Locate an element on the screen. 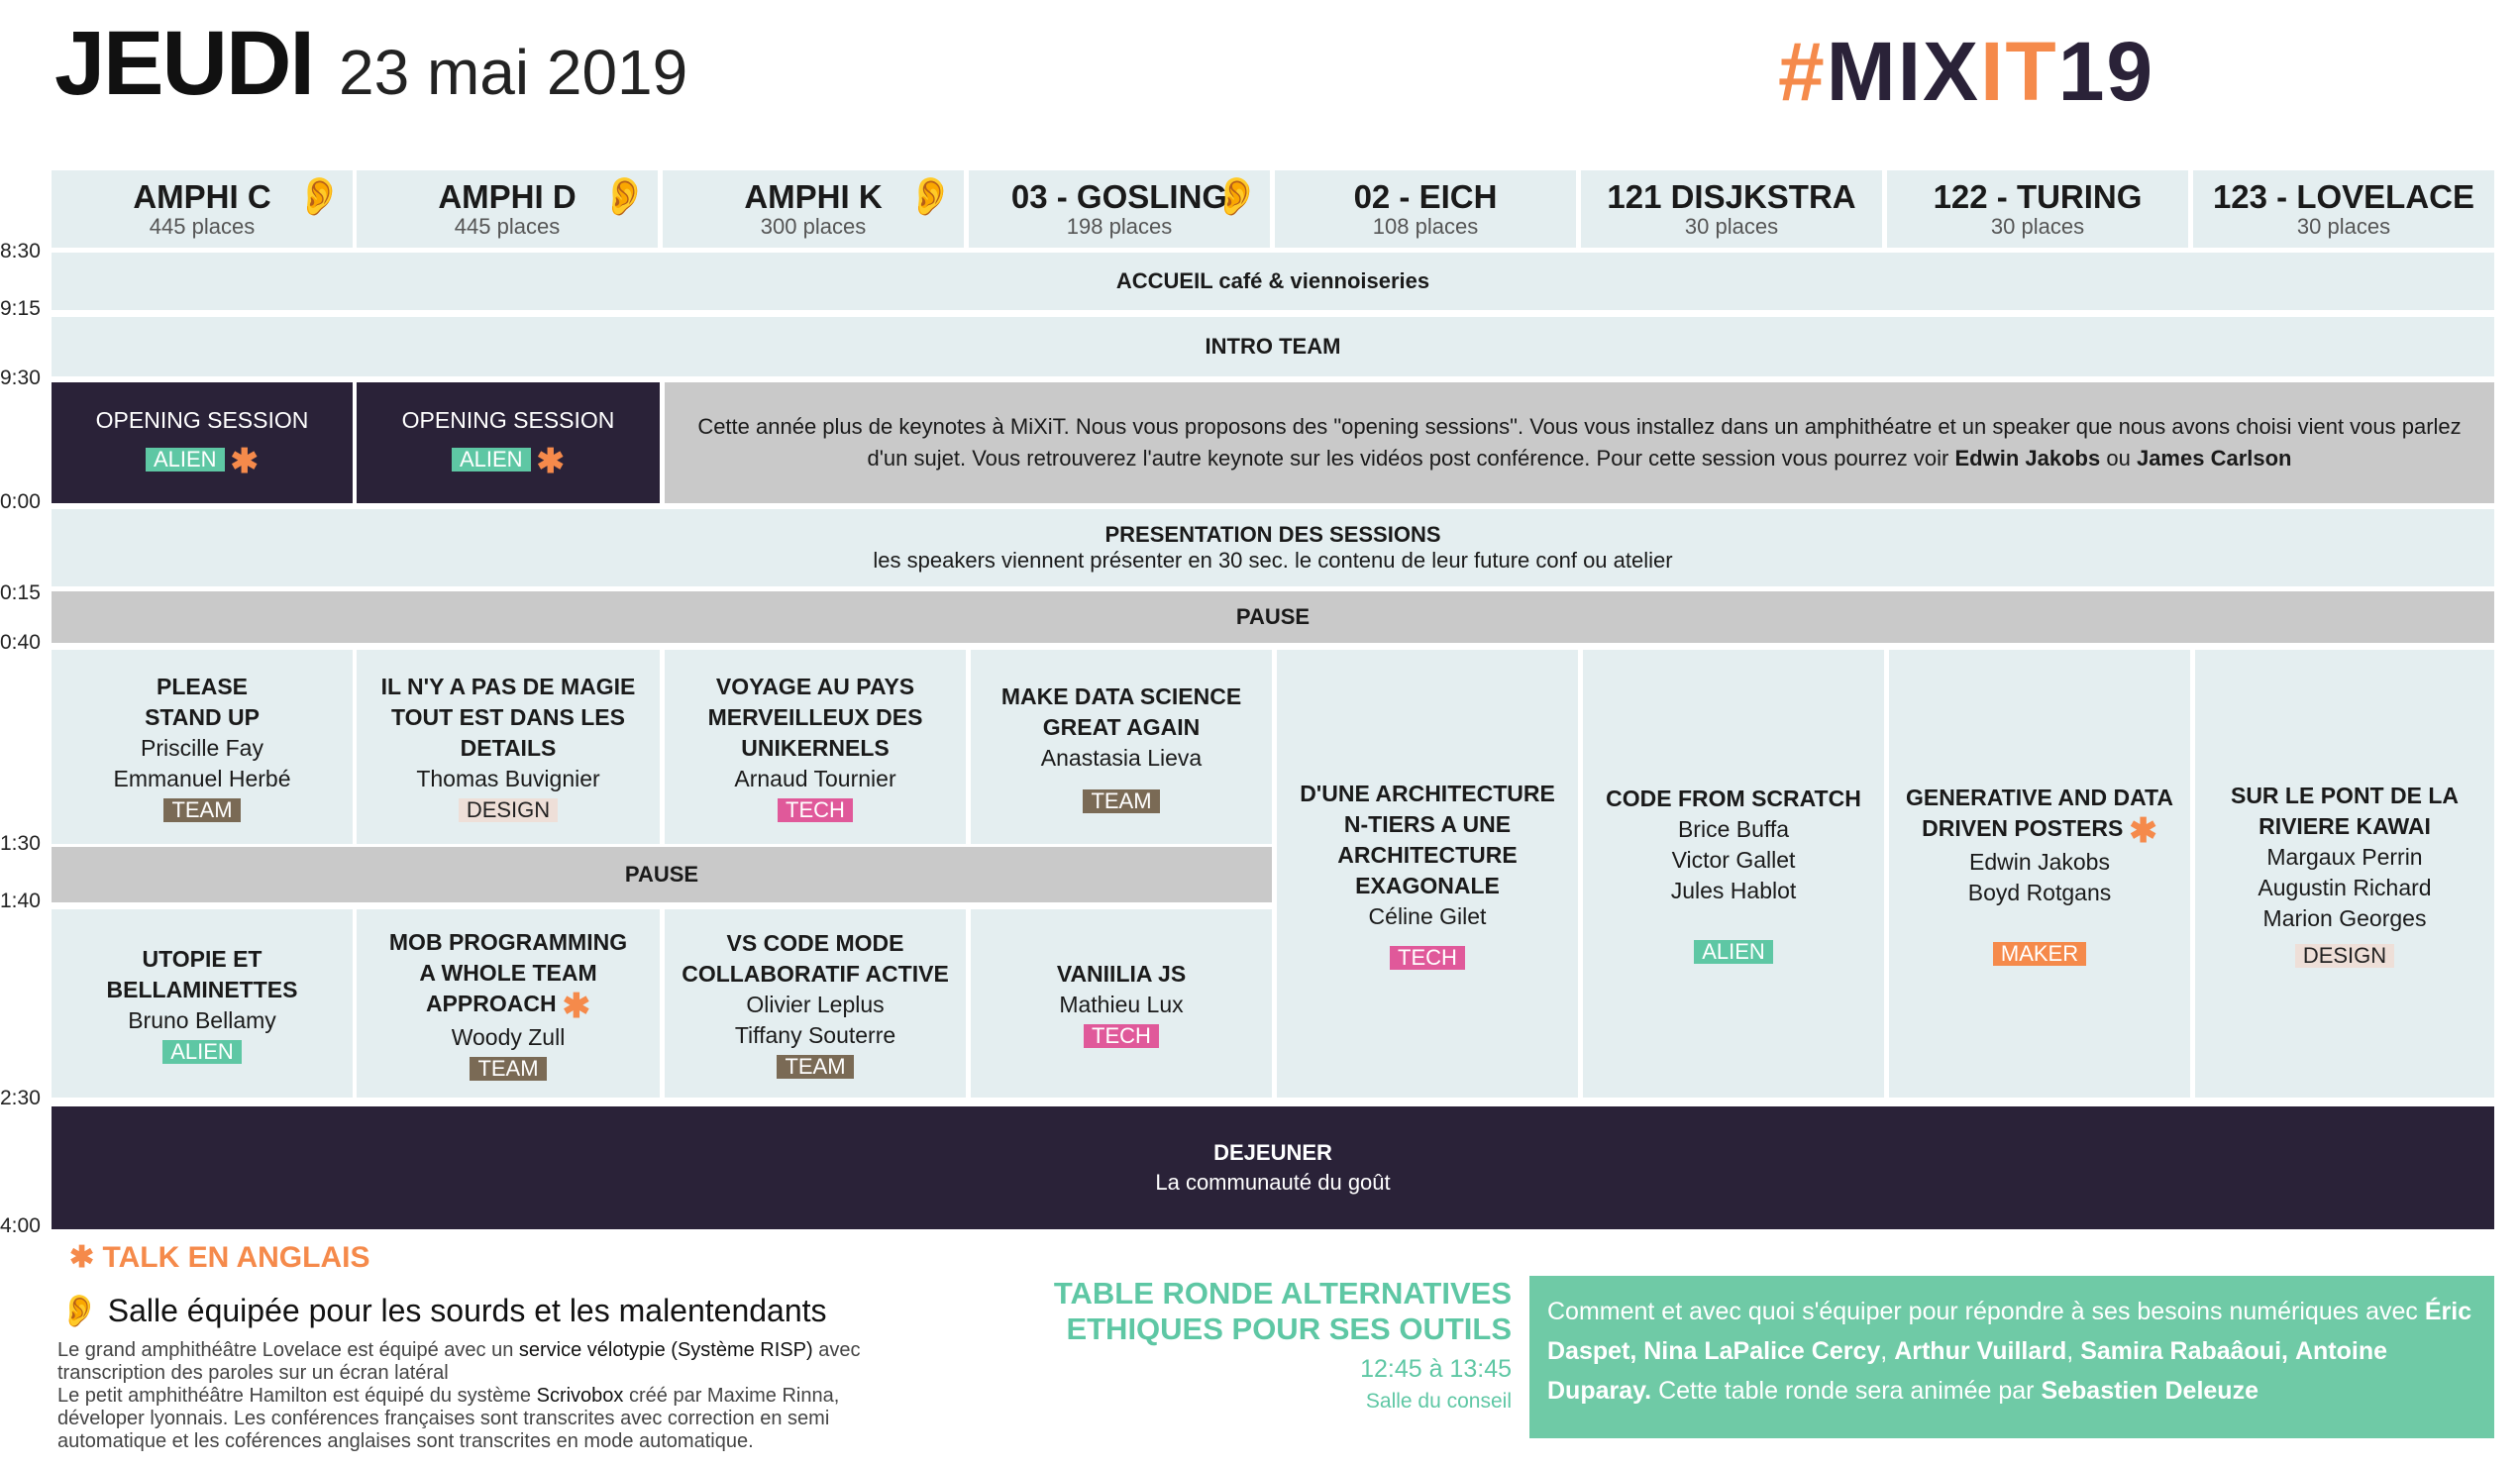 Image resolution: width=2520 pixels, height=1468 pixels. dejeuner-bar: DEJEUNER La communauté du goût is located at coordinates (1273, 1167).